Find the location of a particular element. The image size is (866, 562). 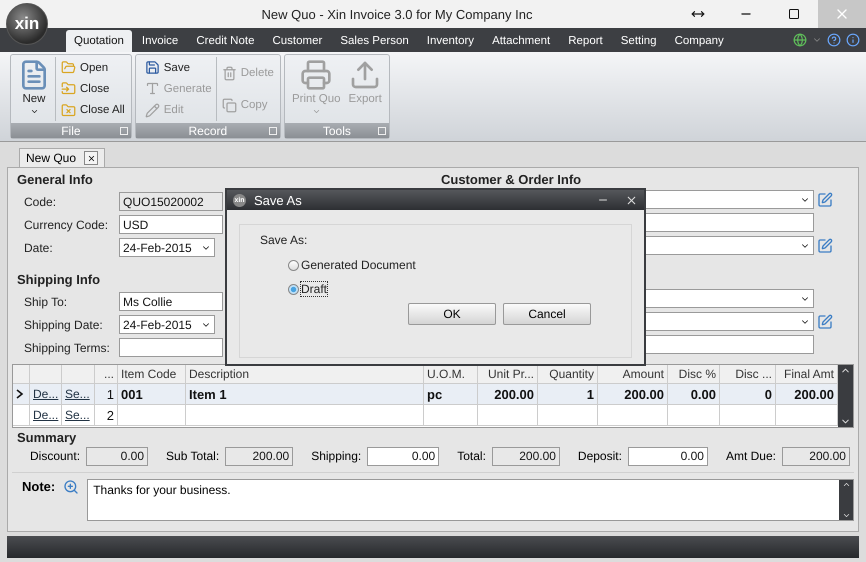

folder-arrow-icon is located at coordinates (68, 88).